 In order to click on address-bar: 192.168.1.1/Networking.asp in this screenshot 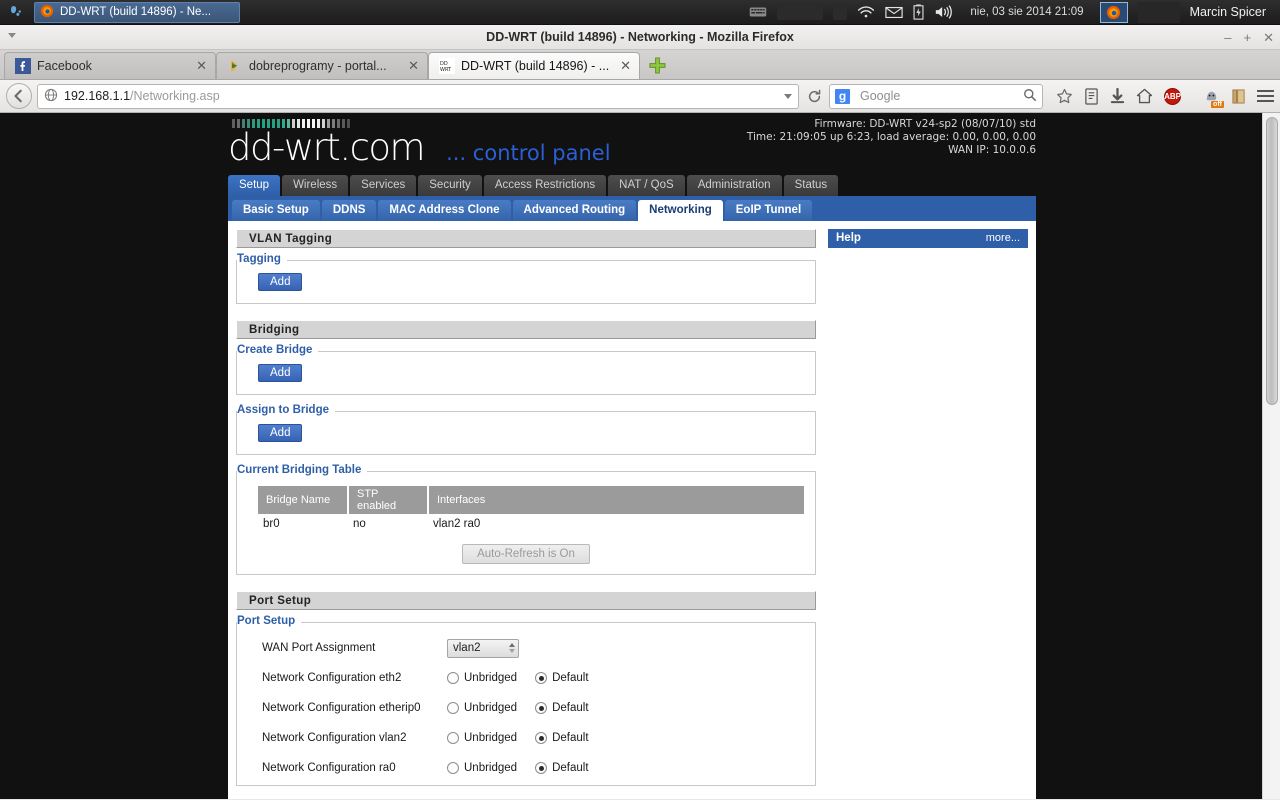, I will do `click(418, 96)`.